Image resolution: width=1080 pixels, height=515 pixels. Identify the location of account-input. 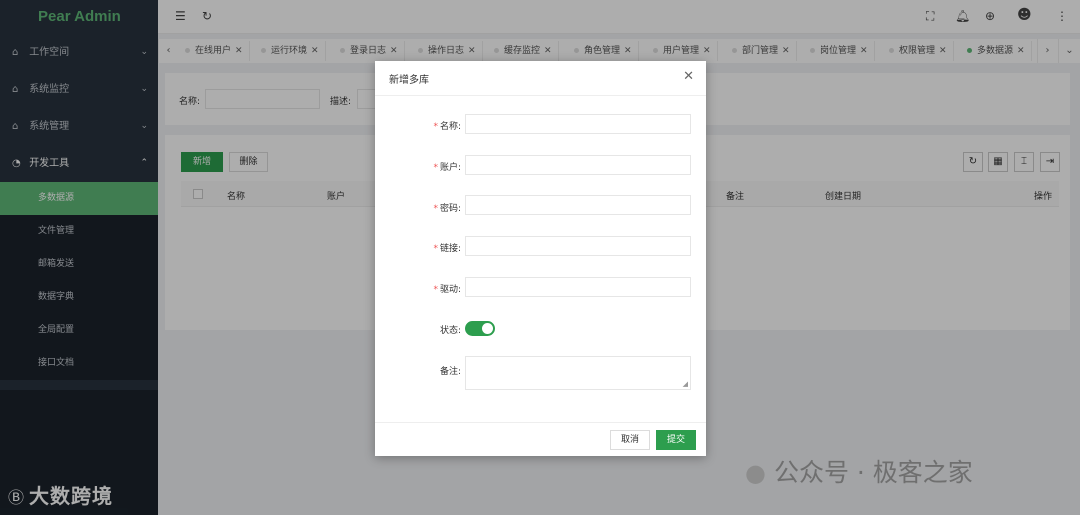
(578, 165).